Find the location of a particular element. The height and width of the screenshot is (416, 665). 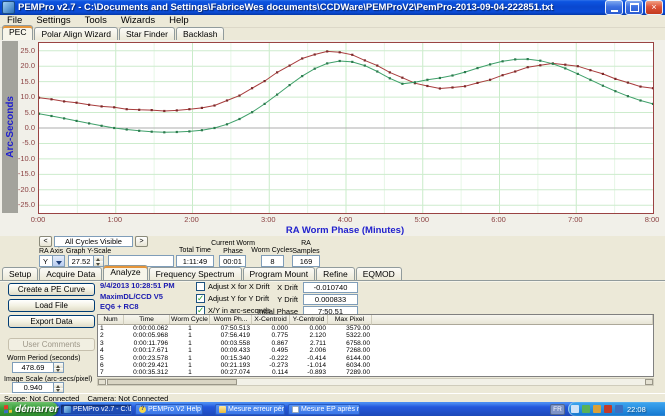

load-file-button: Load File is located at coordinates (51, 305).